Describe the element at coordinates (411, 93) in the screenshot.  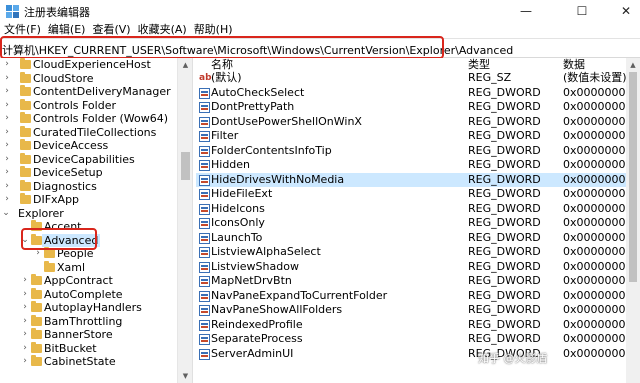
I see `value-row: AutoCheckSelect REG_DWORD 0x00000000 (0)` at that location.